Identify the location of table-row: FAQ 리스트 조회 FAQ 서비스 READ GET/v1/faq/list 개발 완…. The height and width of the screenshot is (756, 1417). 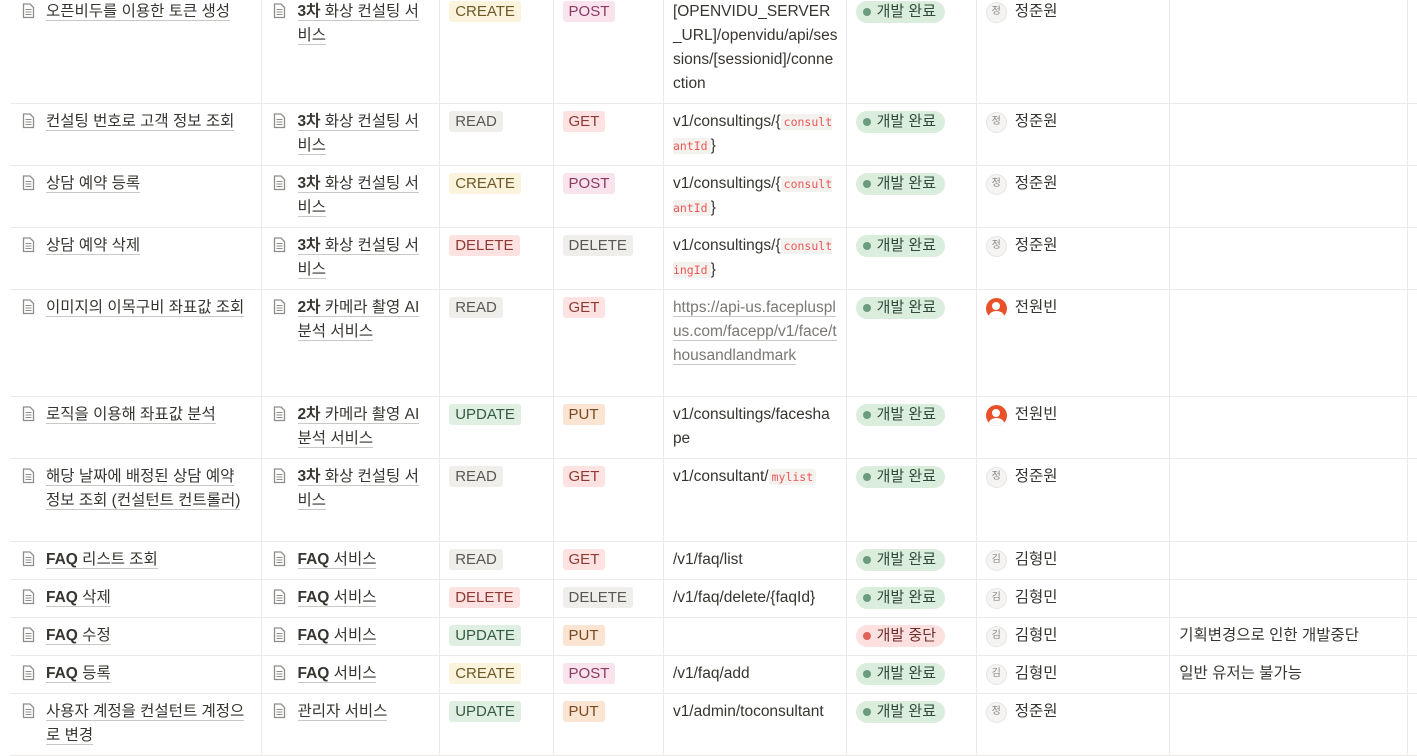
(713, 560).